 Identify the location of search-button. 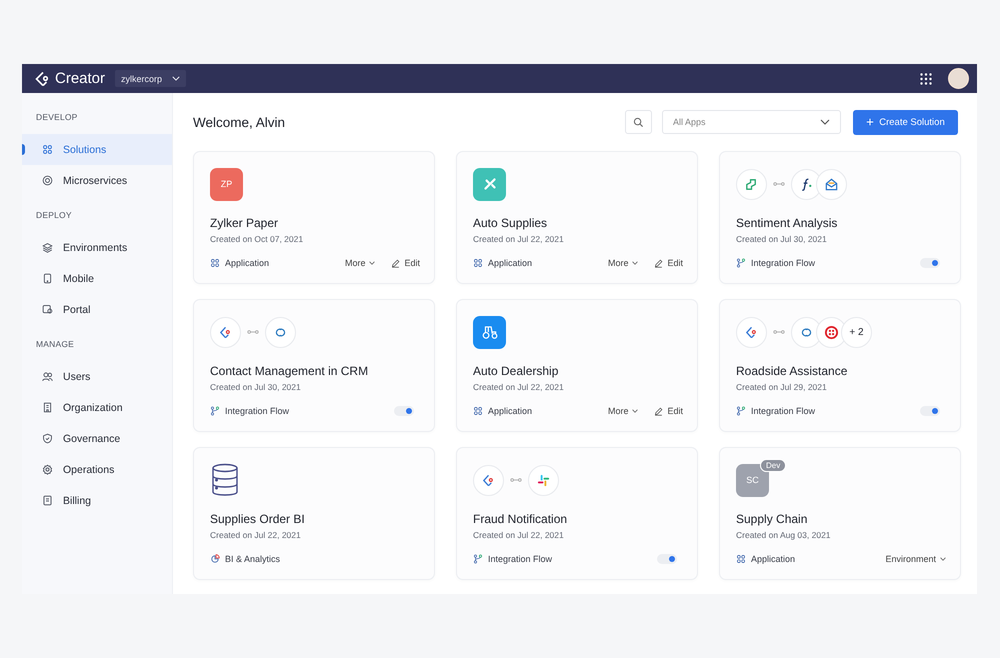
(638, 122).